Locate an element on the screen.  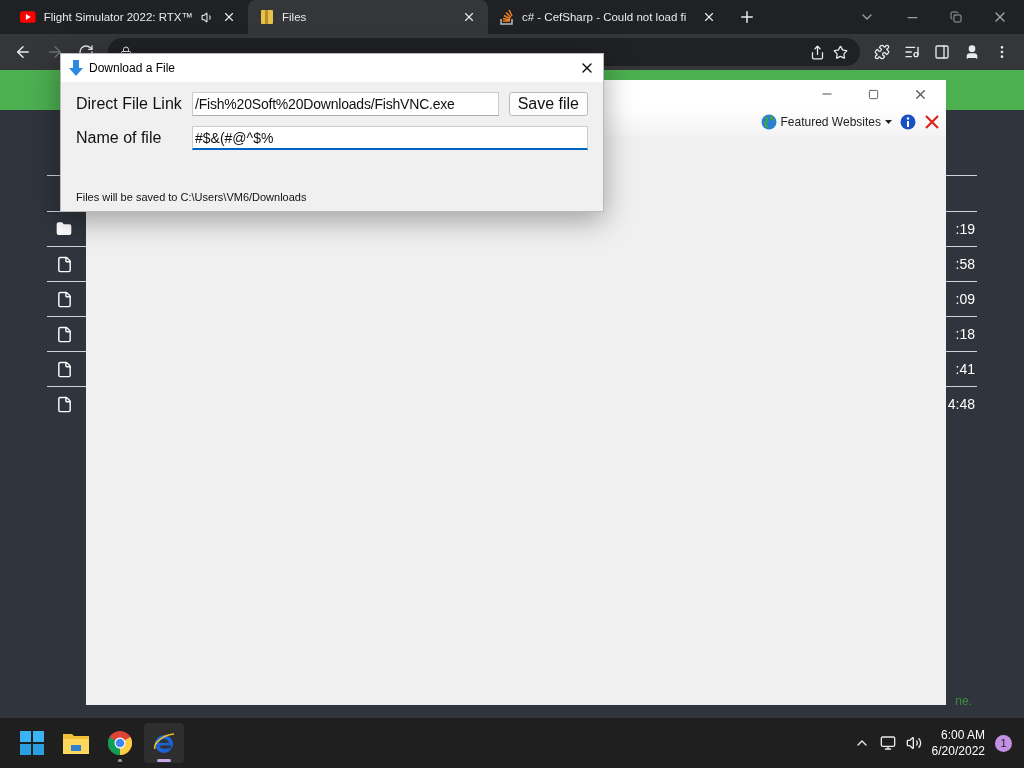
star-icon is located at coordinates (840, 52).